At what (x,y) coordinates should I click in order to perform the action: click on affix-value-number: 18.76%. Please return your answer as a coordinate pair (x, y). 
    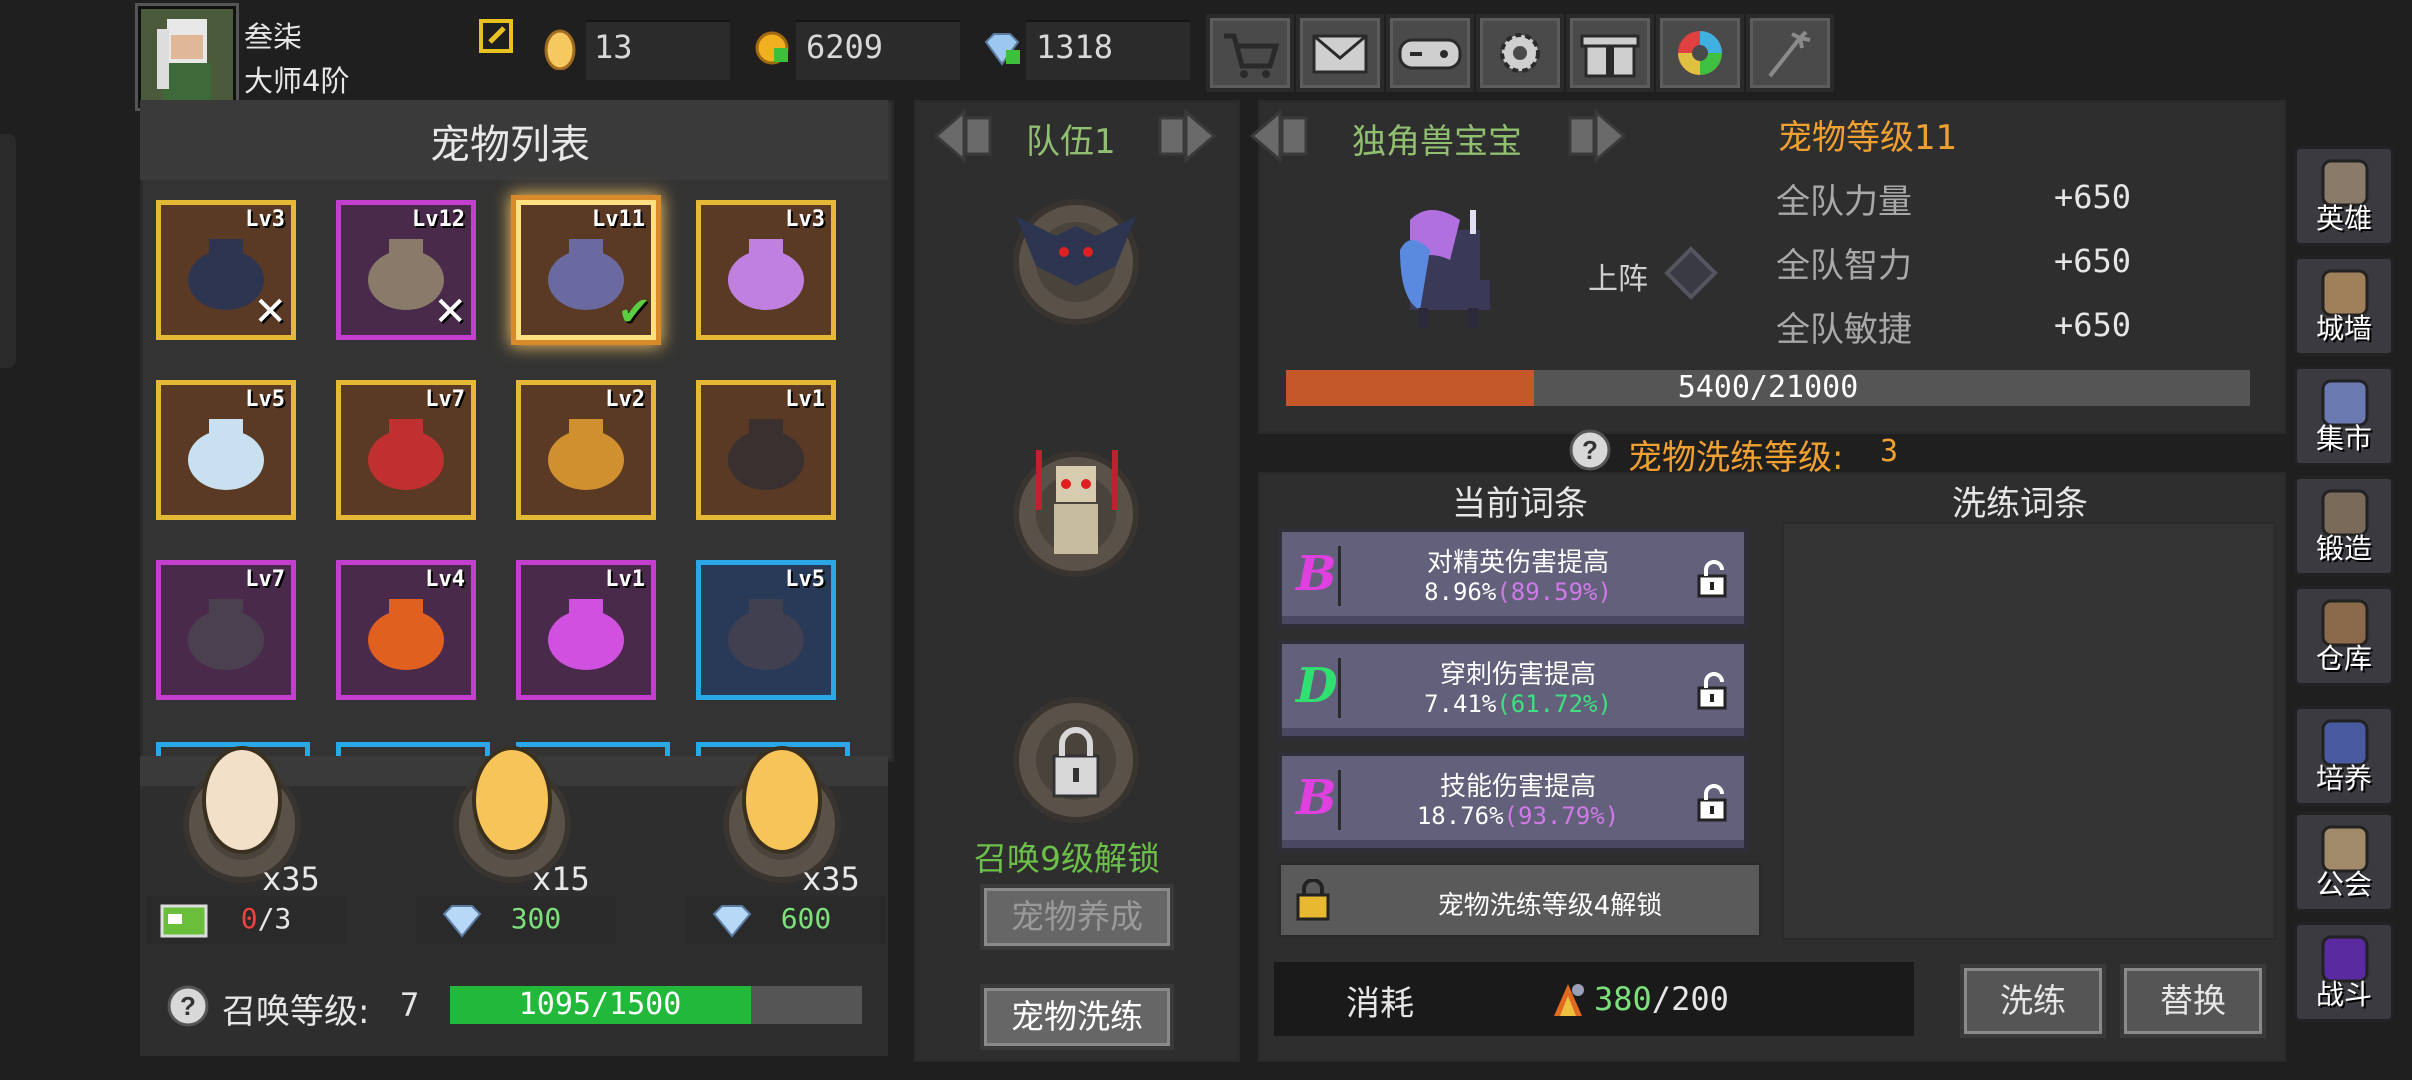
    Looking at the image, I should click on (1460, 816).